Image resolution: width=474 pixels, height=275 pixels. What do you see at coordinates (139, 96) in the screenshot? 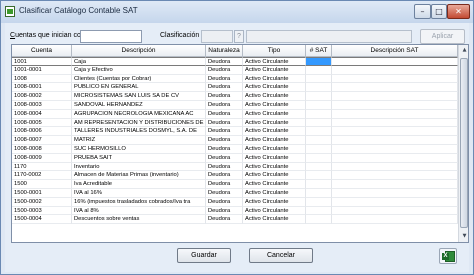
I see `cell-descripcion: MICROSISTEMAS SAN LUIS SA DE CV` at bounding box center [139, 96].